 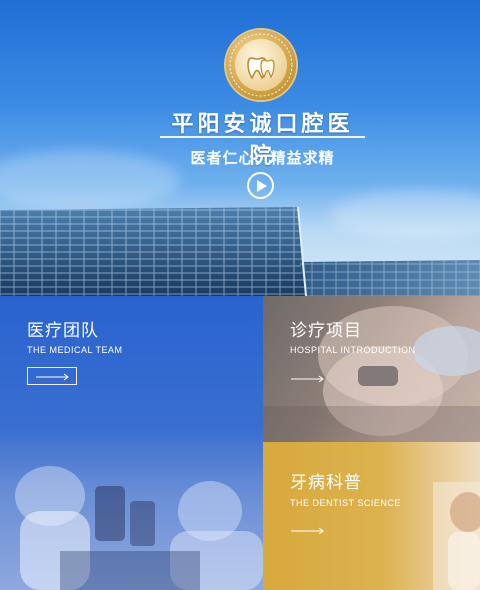 I want to click on tile-title: 医疗团队, so click(x=63, y=331).